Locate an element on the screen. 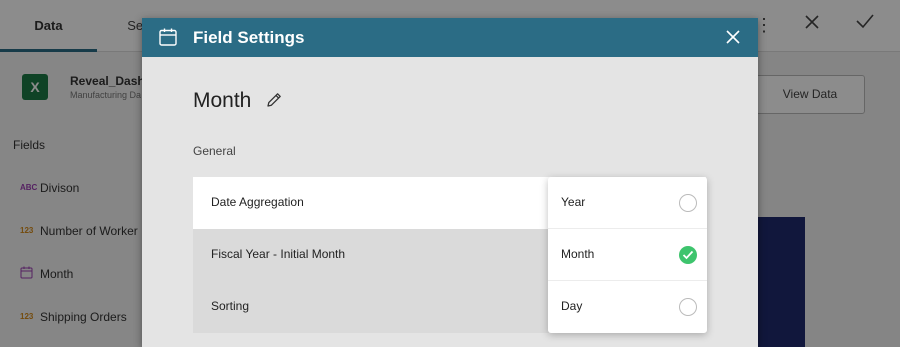  option-label: Year is located at coordinates (573, 202).